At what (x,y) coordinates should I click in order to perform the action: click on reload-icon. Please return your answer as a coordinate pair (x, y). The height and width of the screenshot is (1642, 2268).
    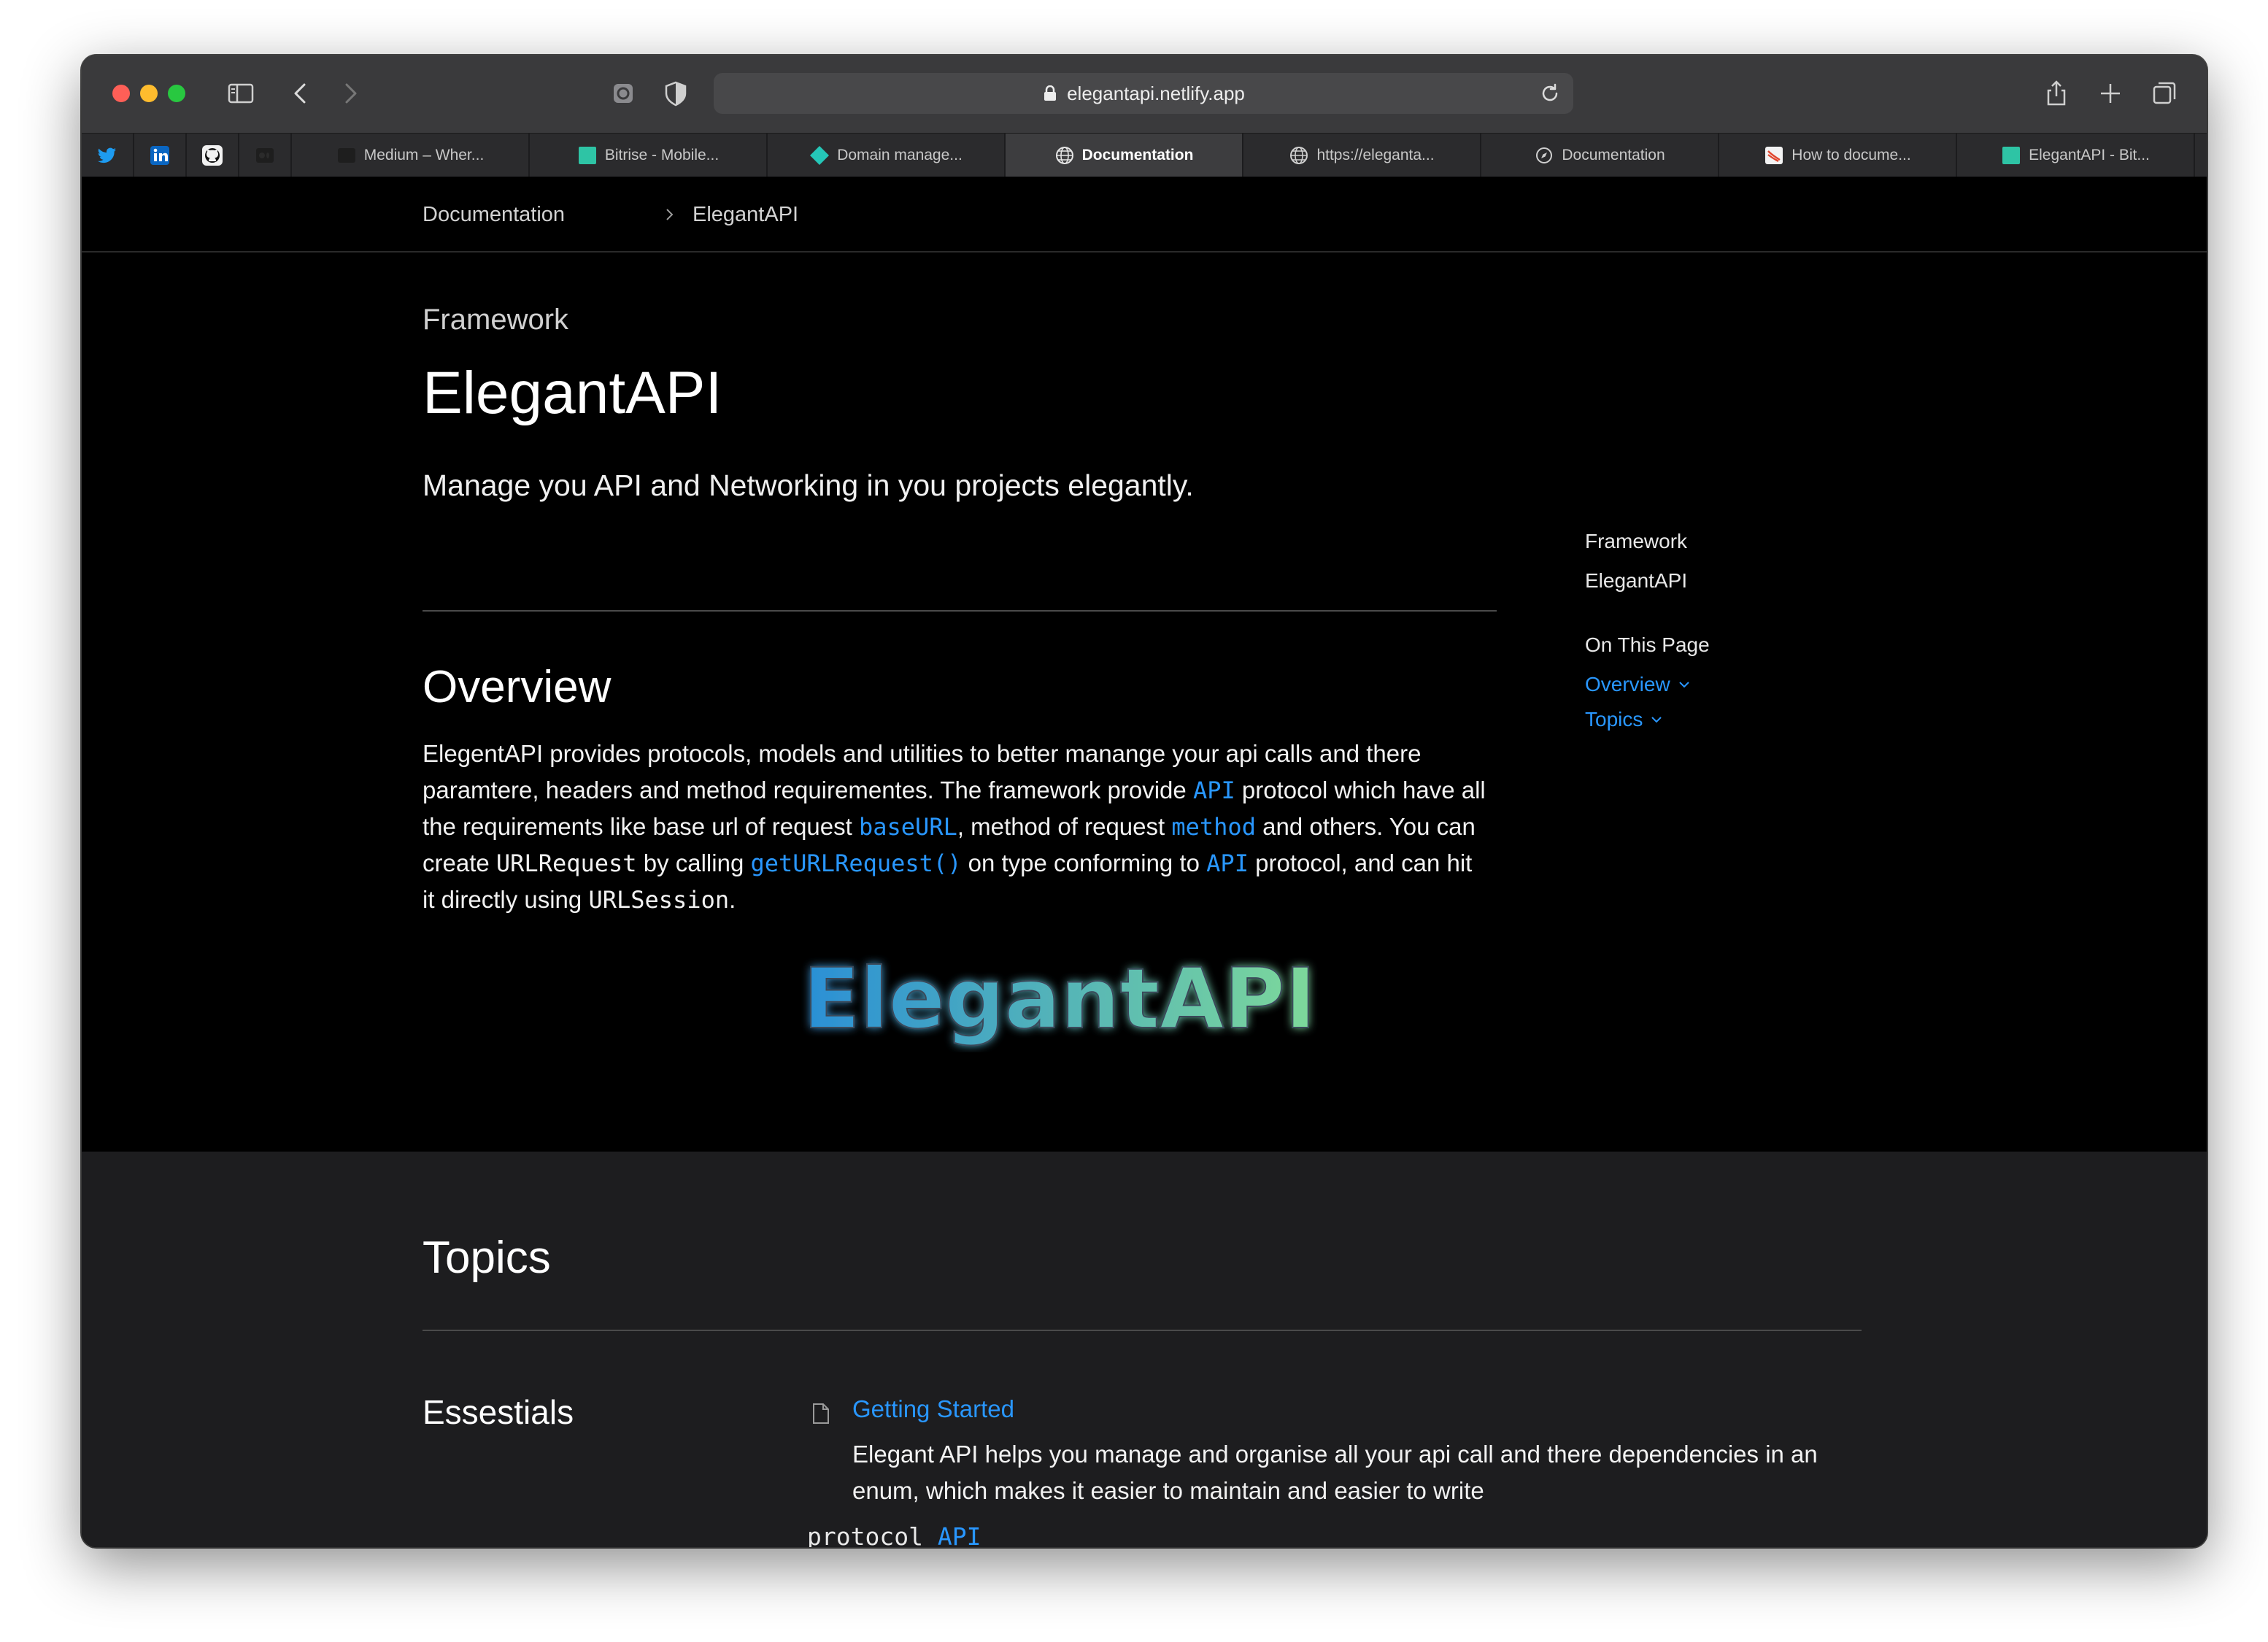
    Looking at the image, I should click on (1550, 93).